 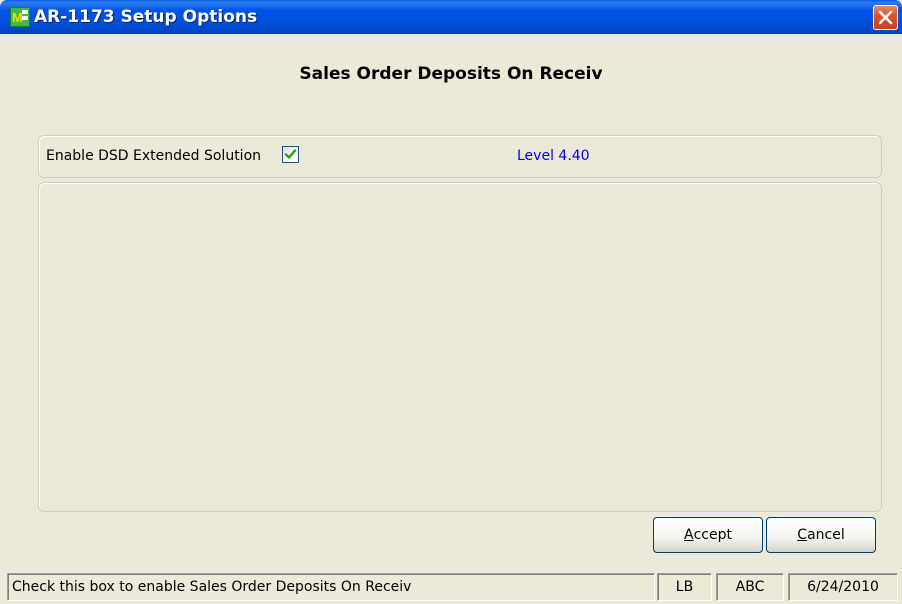 I want to click on status-user: LB, so click(x=684, y=587).